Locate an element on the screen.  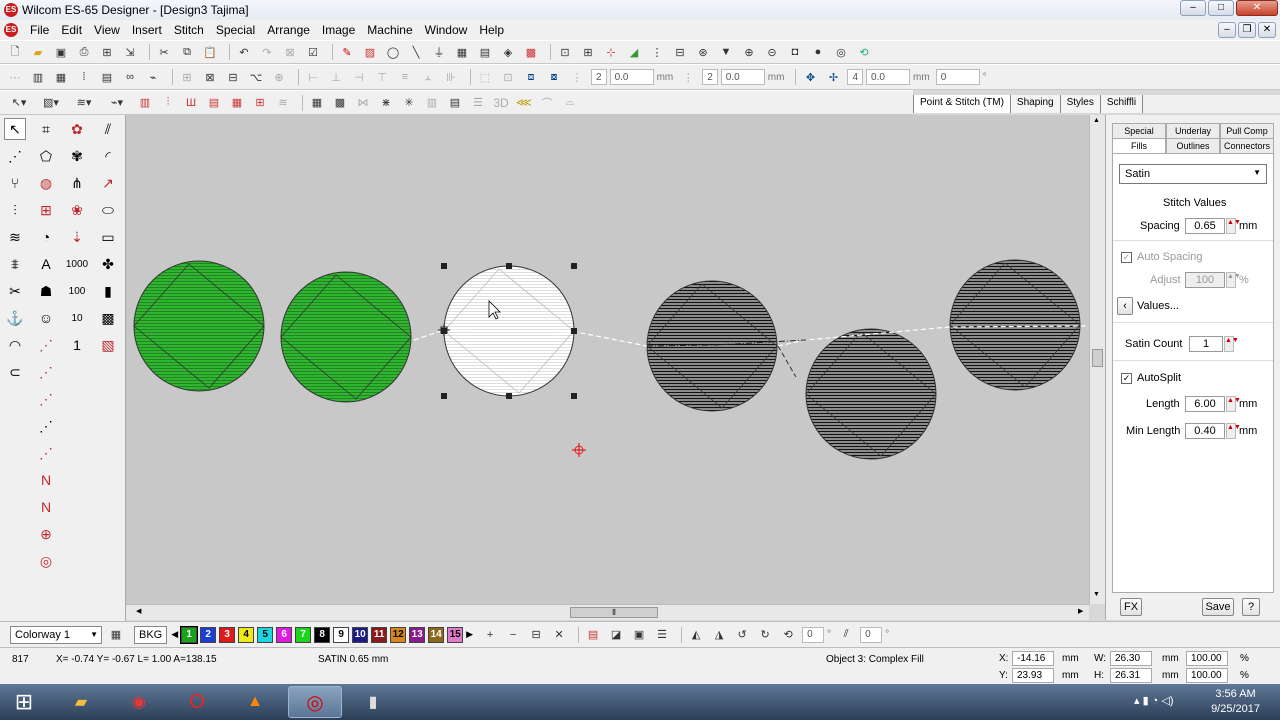
spacing-spinner: ▲▼ is located at coordinates (1233, 226).